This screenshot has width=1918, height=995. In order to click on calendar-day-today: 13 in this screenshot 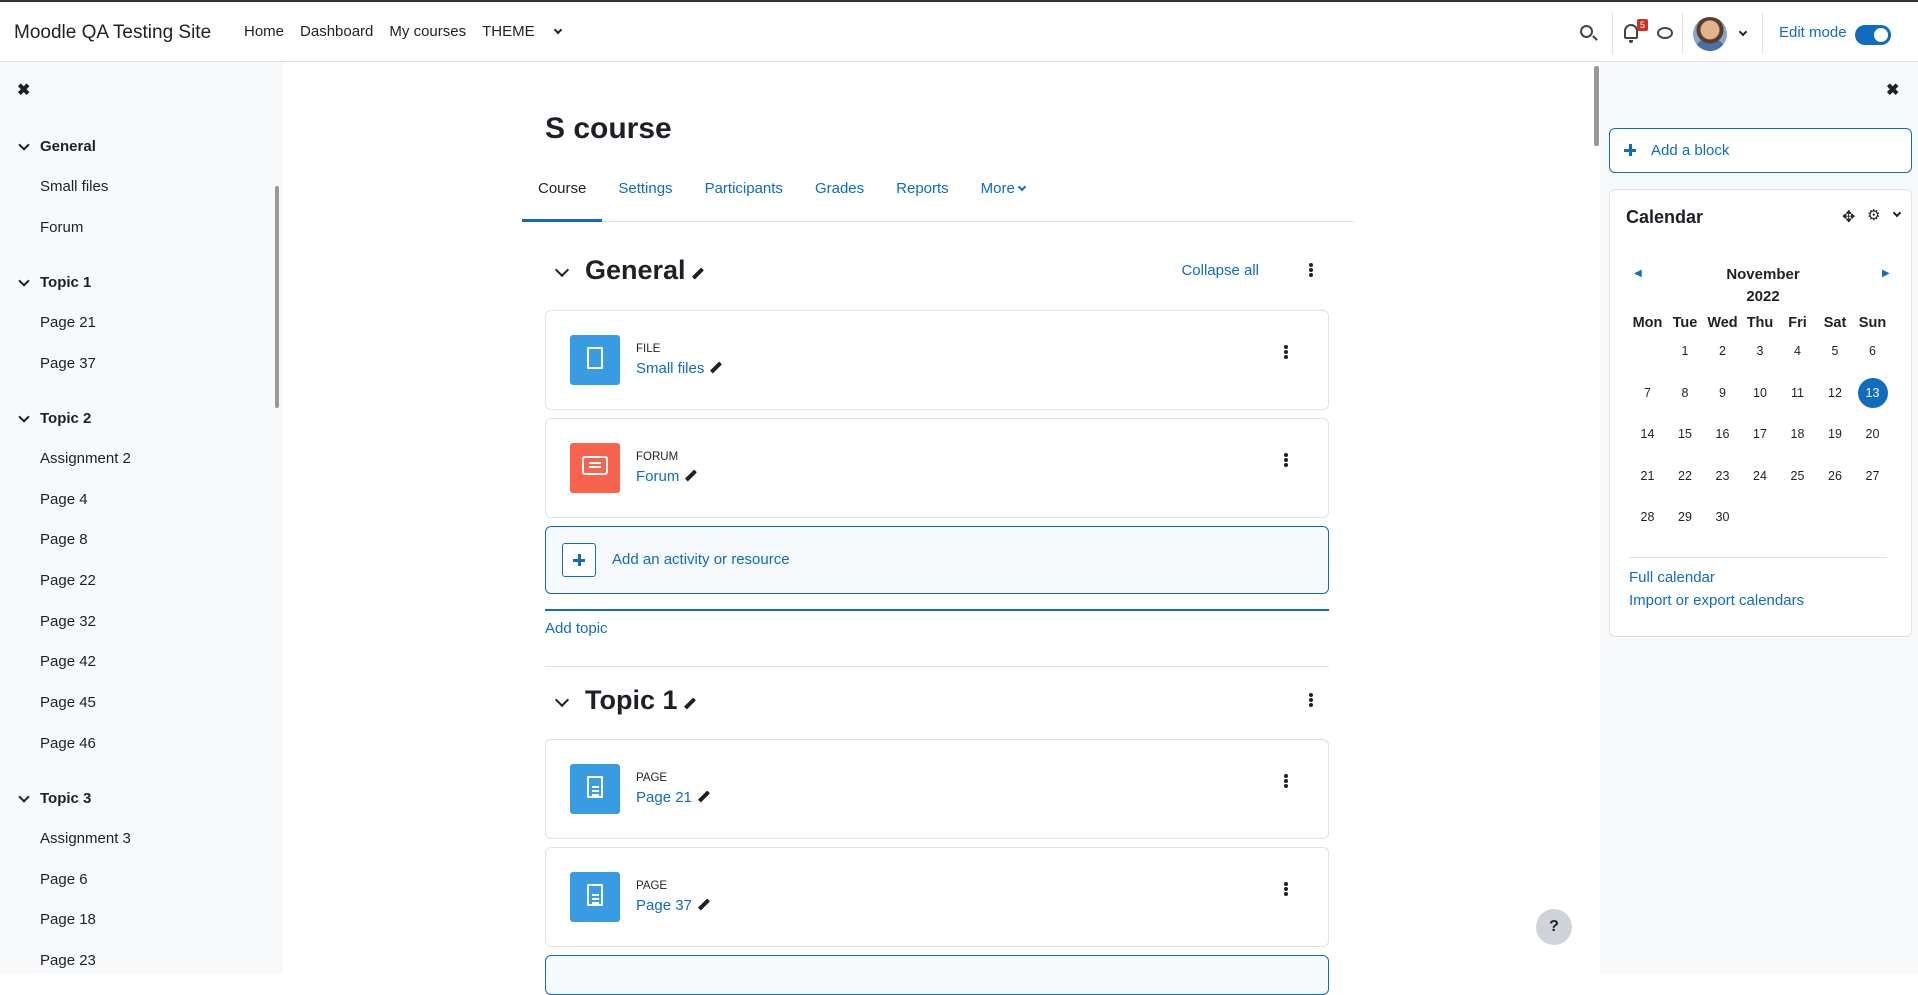, I will do `click(1872, 392)`.